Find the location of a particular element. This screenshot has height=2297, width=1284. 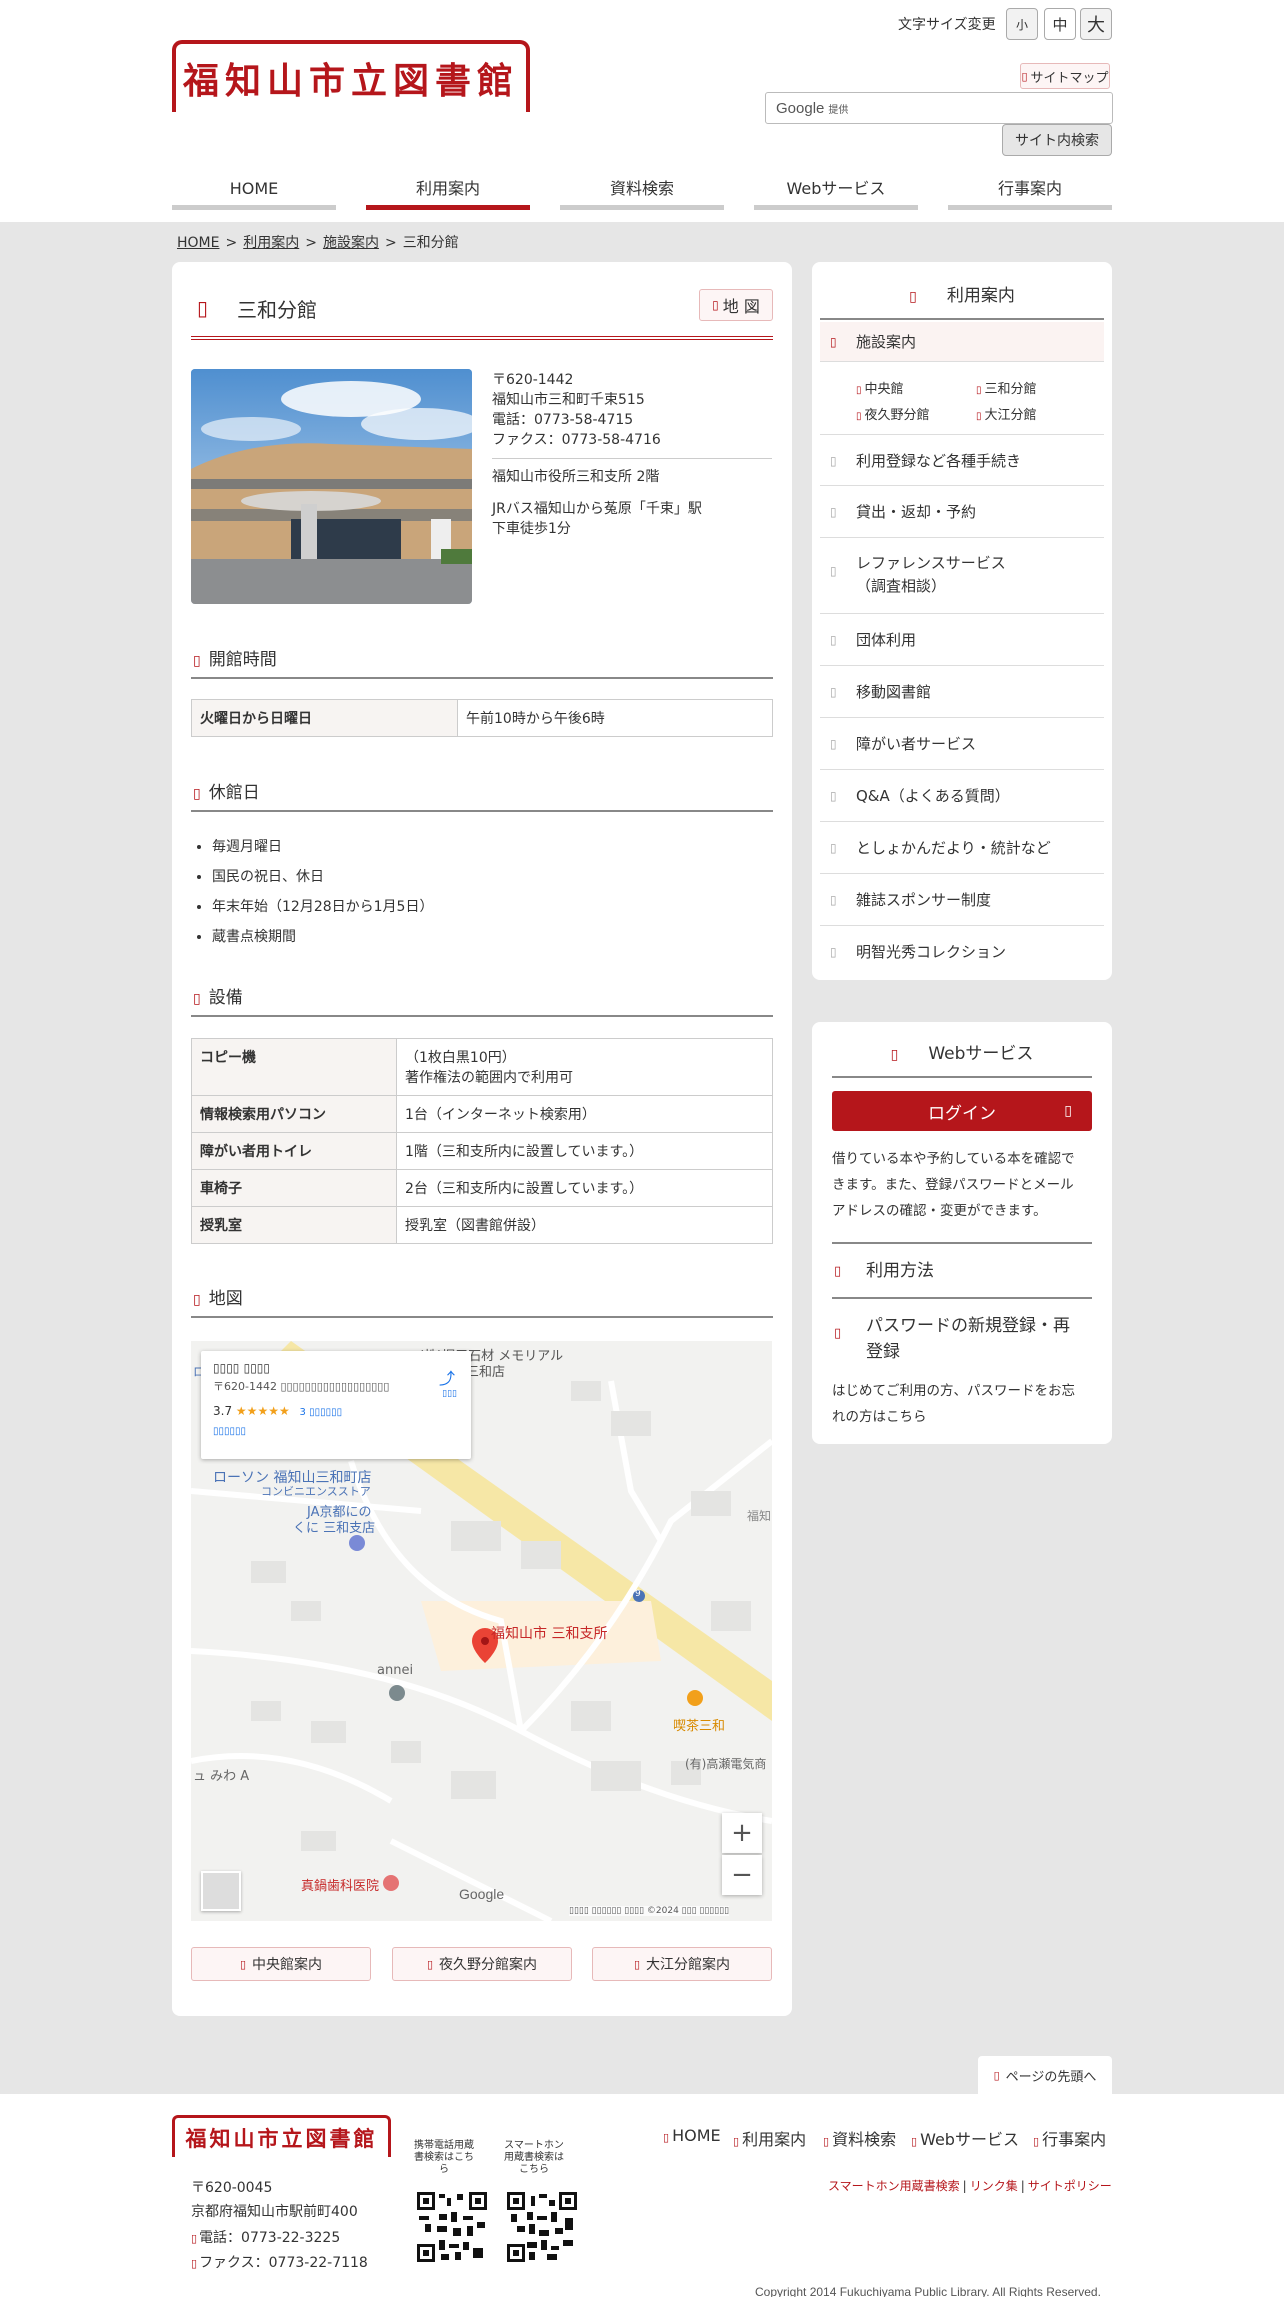

directions-icon: ⤴ is located at coordinates (447, 1377).